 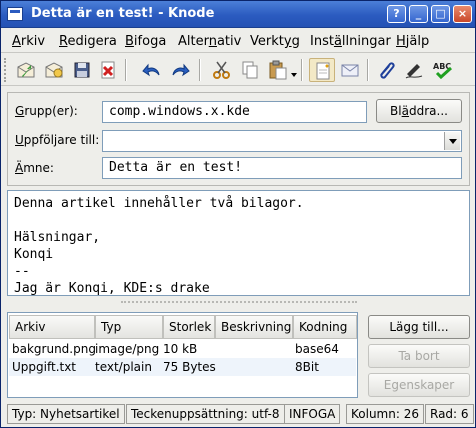 What do you see at coordinates (57, 237) in the screenshot?
I see `body-line: Hälsningar,` at bounding box center [57, 237].